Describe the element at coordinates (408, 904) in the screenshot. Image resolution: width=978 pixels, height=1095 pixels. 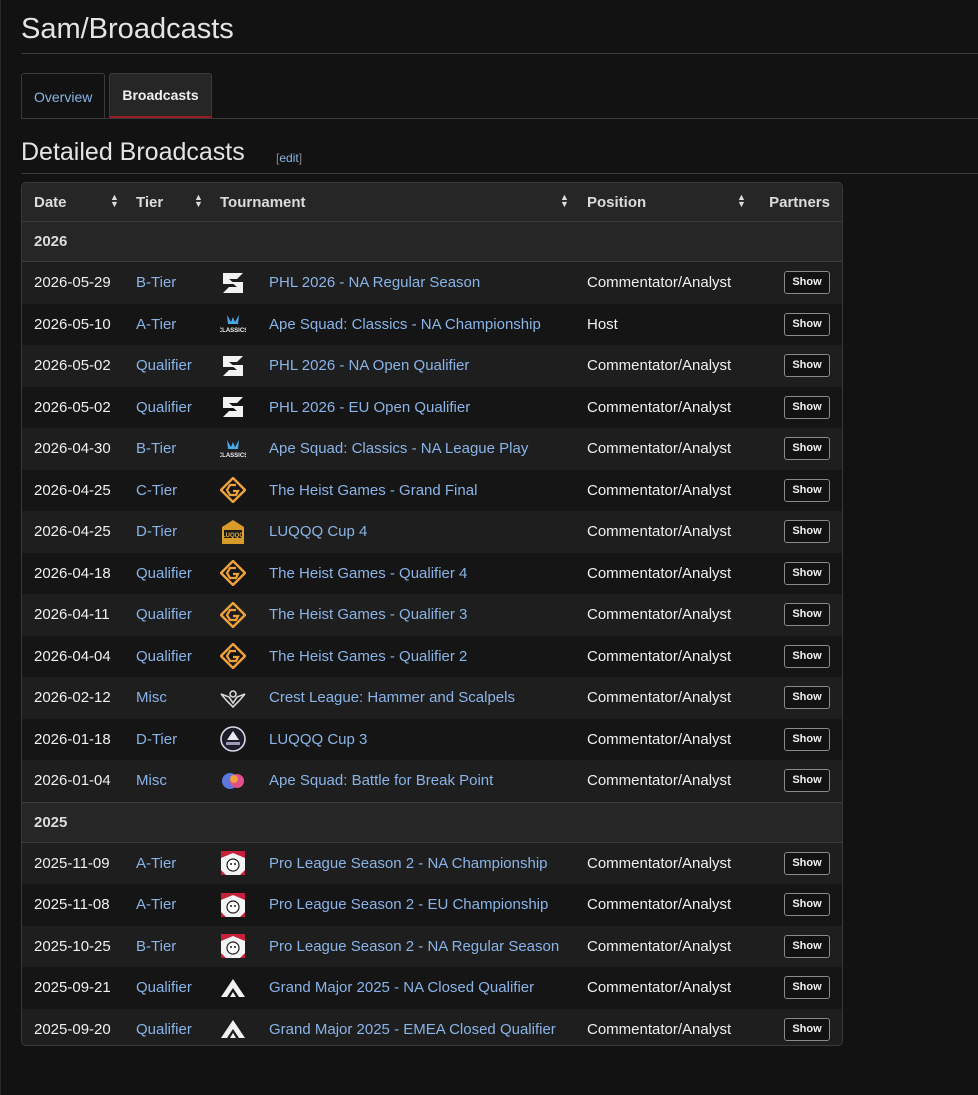
I see `tournament-link: Pro League Season 2 - EU Championship` at that location.